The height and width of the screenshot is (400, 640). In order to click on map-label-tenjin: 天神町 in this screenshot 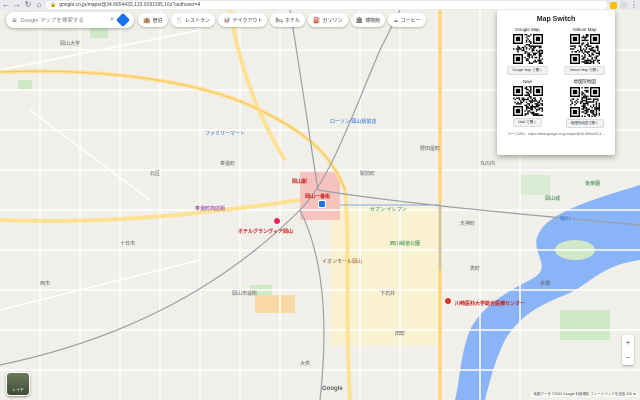, I will do `click(468, 224)`.